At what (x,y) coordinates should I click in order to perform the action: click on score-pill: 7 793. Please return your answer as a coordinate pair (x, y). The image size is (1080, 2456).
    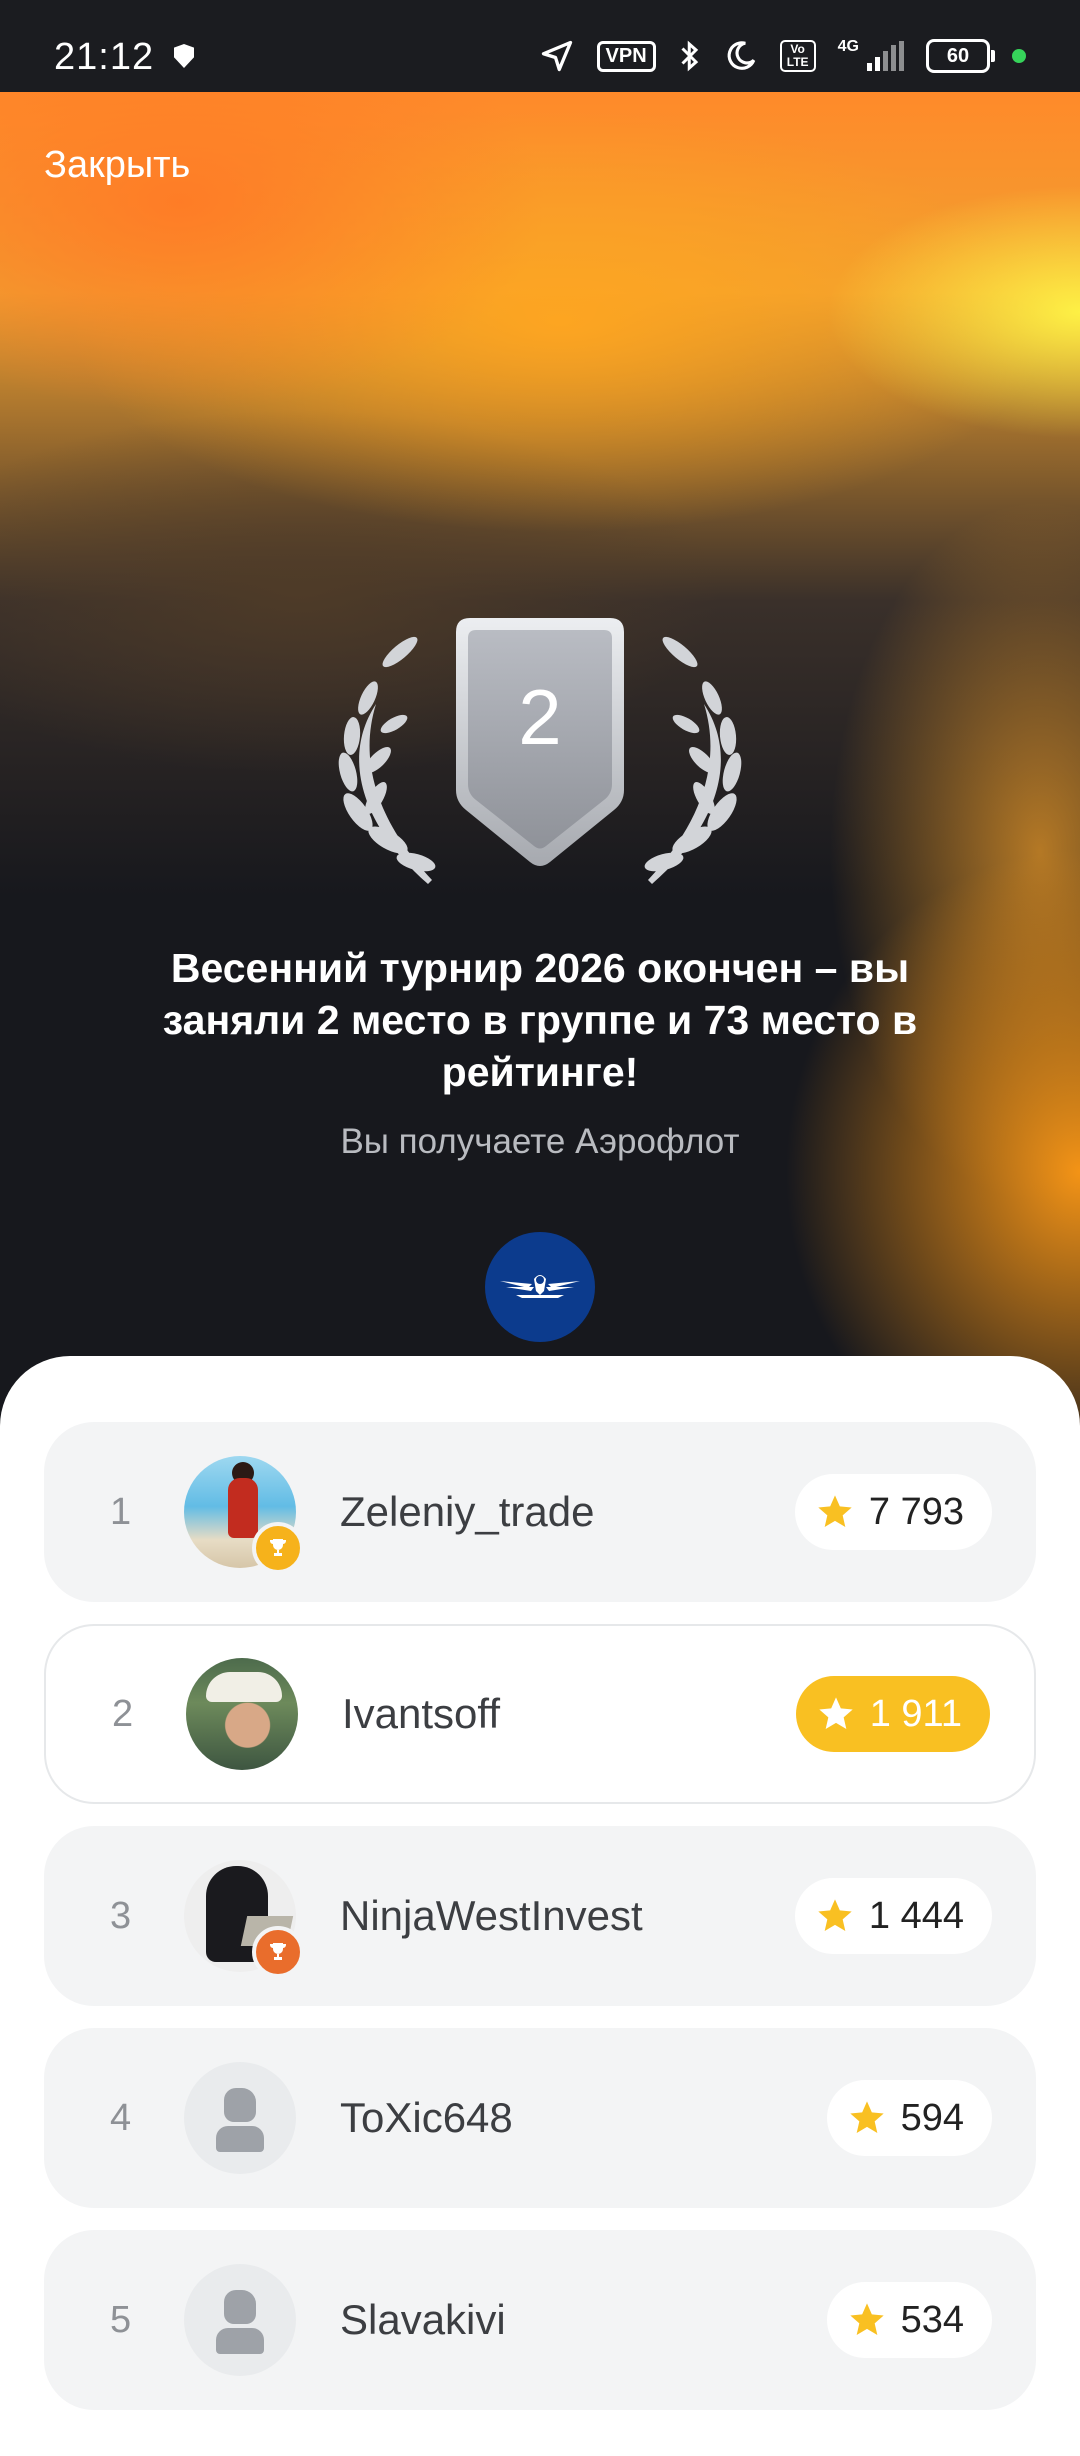
    Looking at the image, I should click on (893, 1512).